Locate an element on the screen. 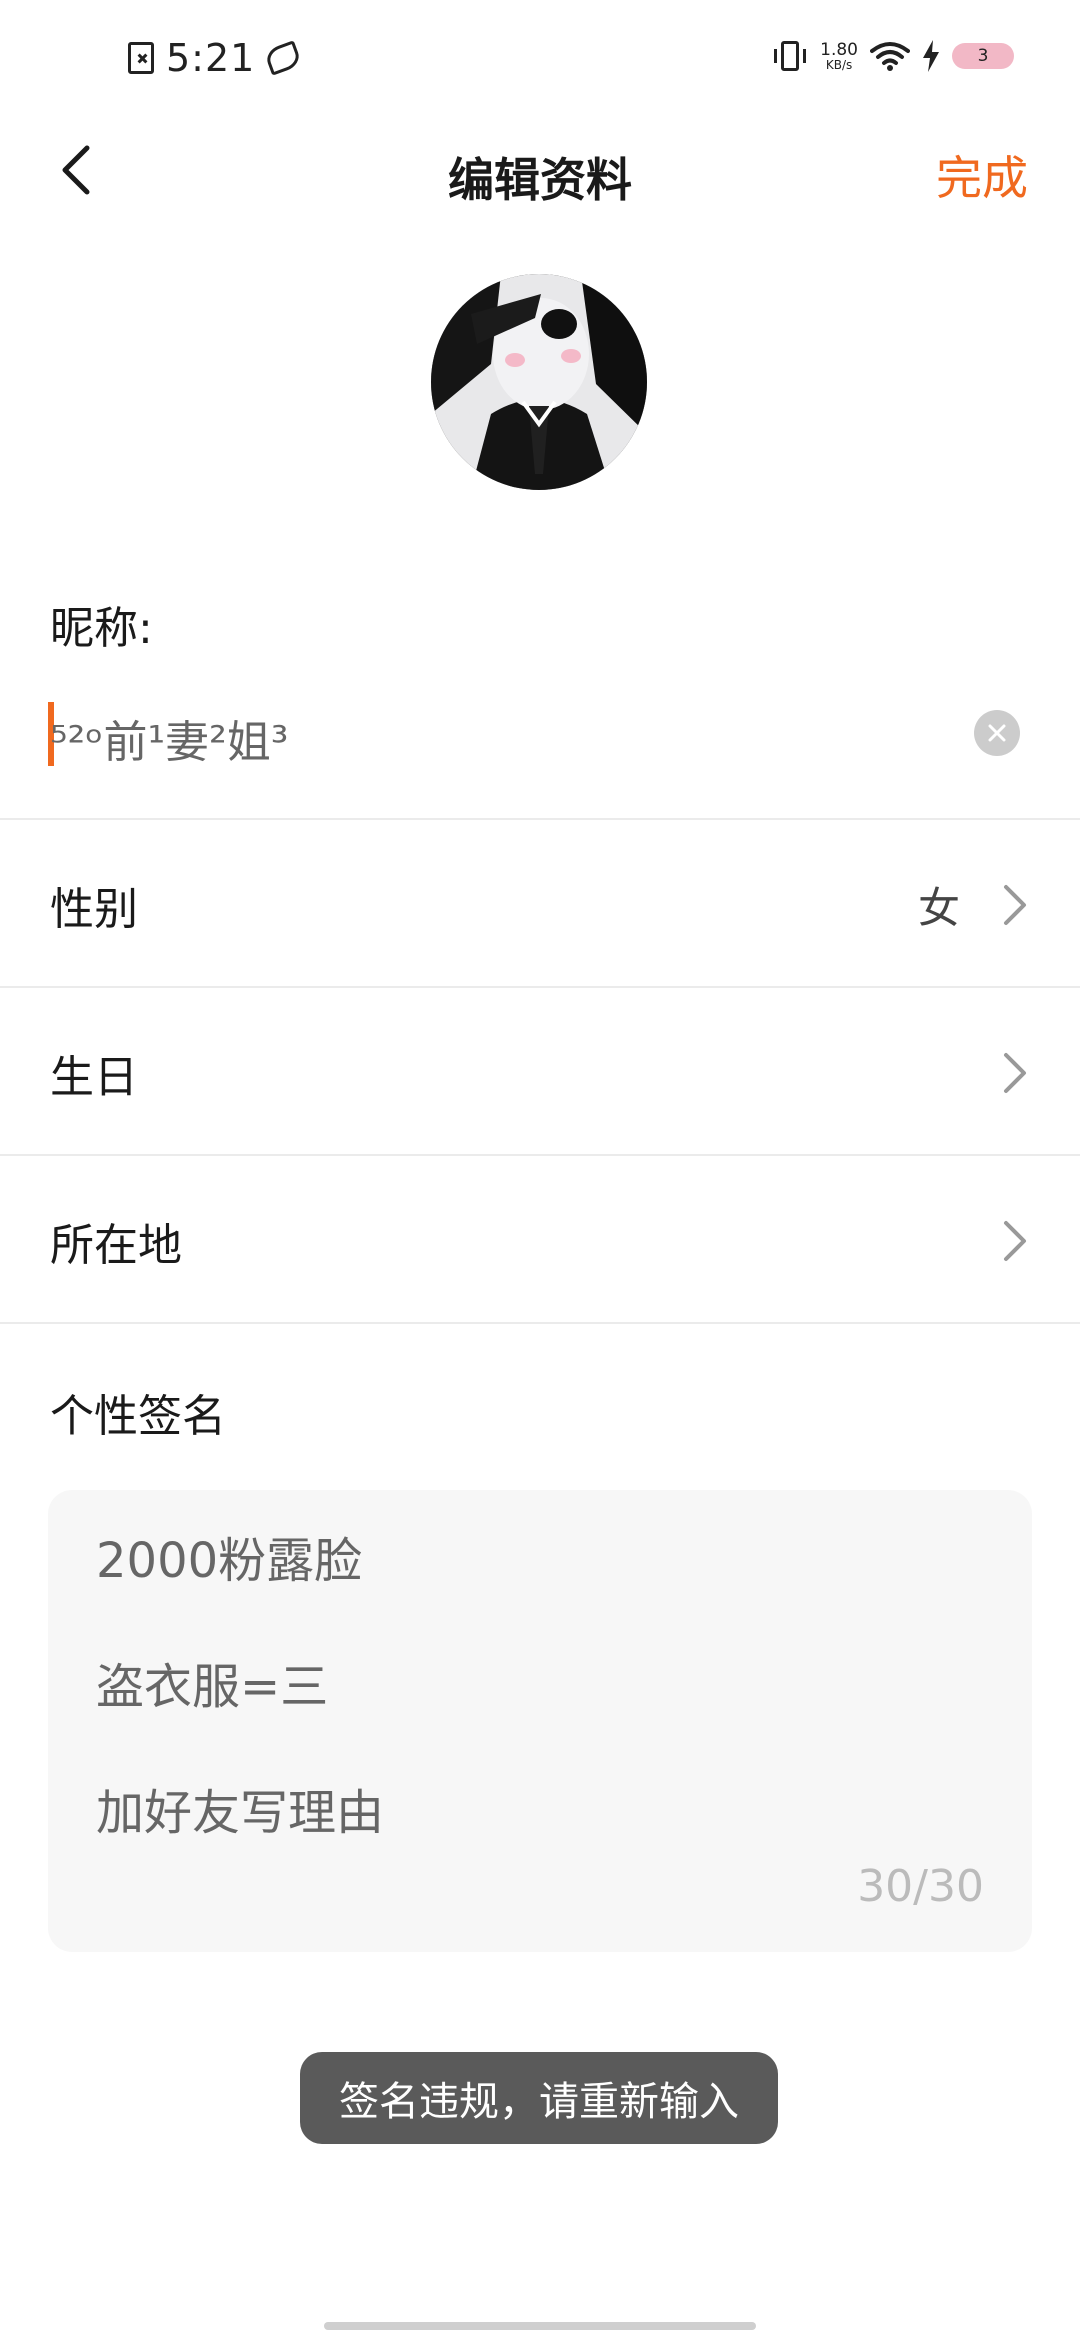  vibrate-icon is located at coordinates (790, 56).